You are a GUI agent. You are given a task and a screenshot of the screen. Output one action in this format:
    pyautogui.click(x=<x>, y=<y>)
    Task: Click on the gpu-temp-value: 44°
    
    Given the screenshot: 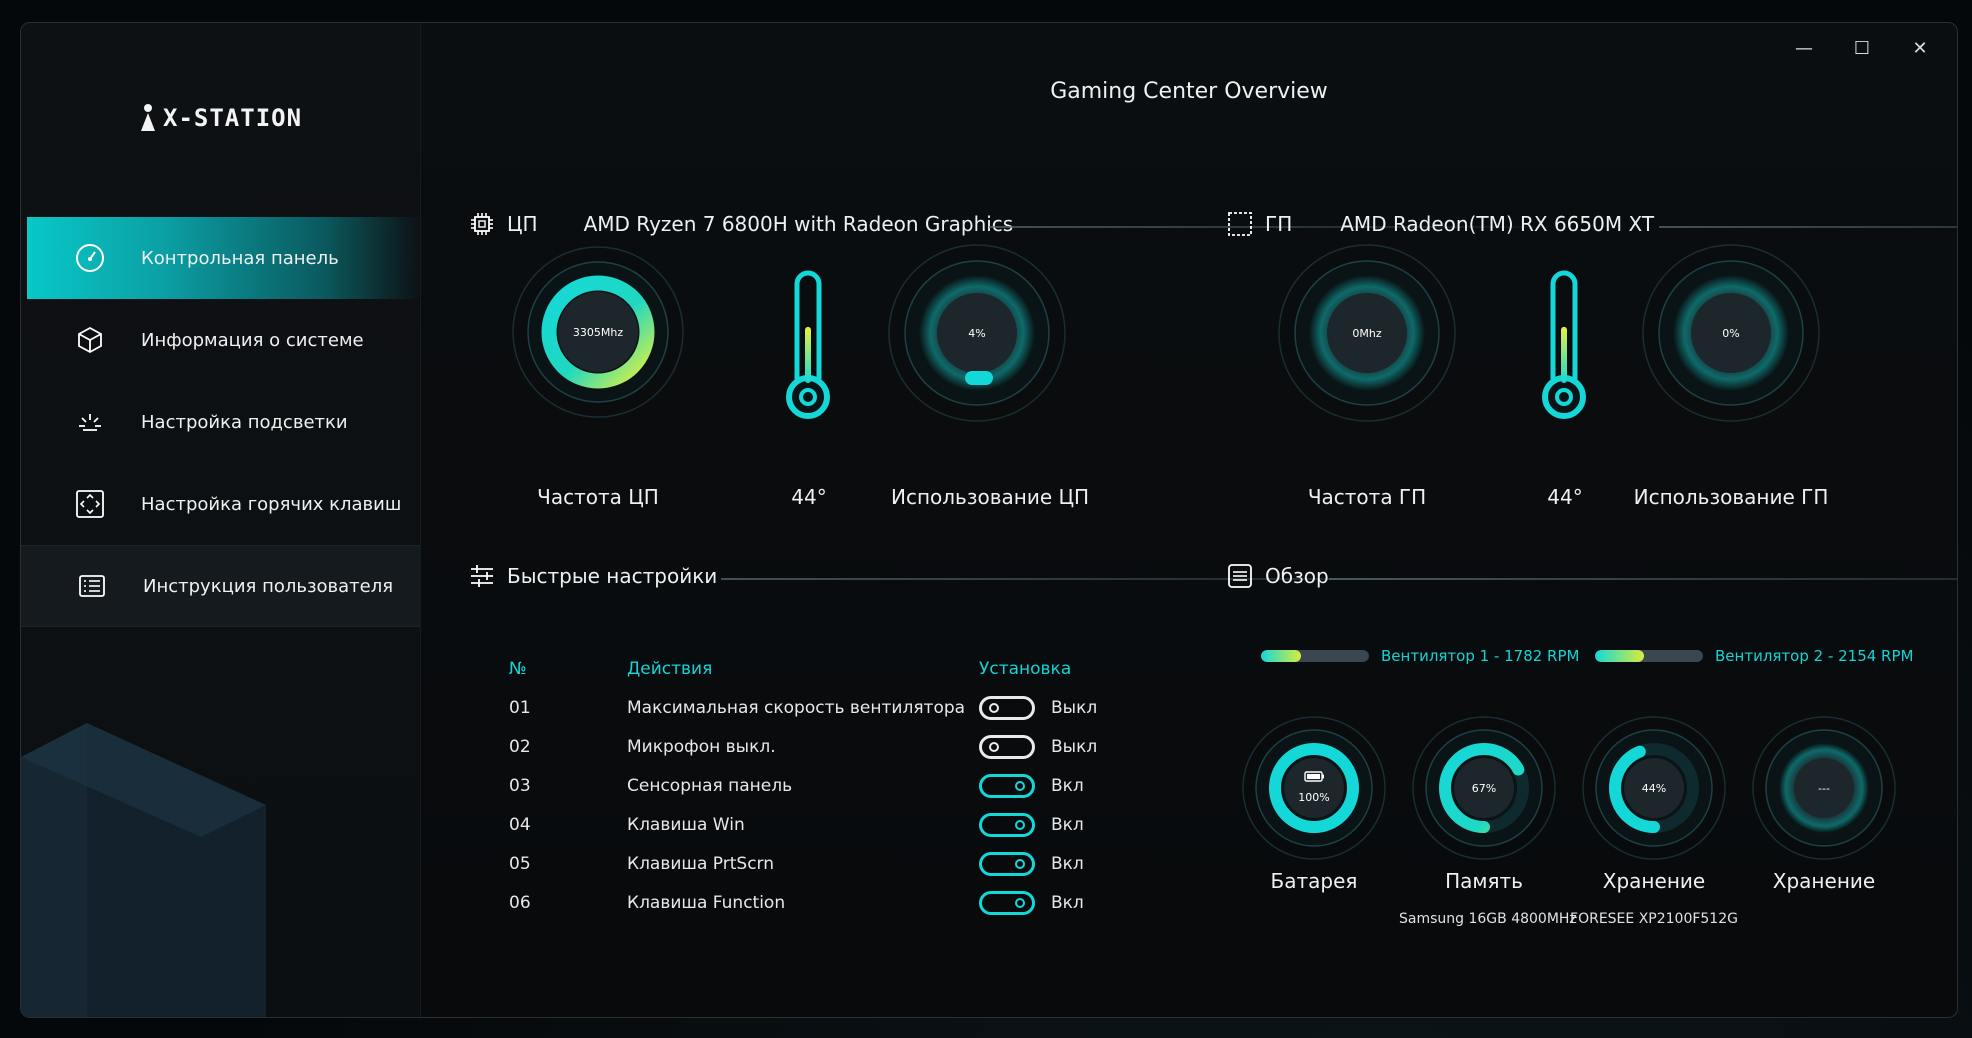 What is the action you would take?
    pyautogui.click(x=1565, y=497)
    